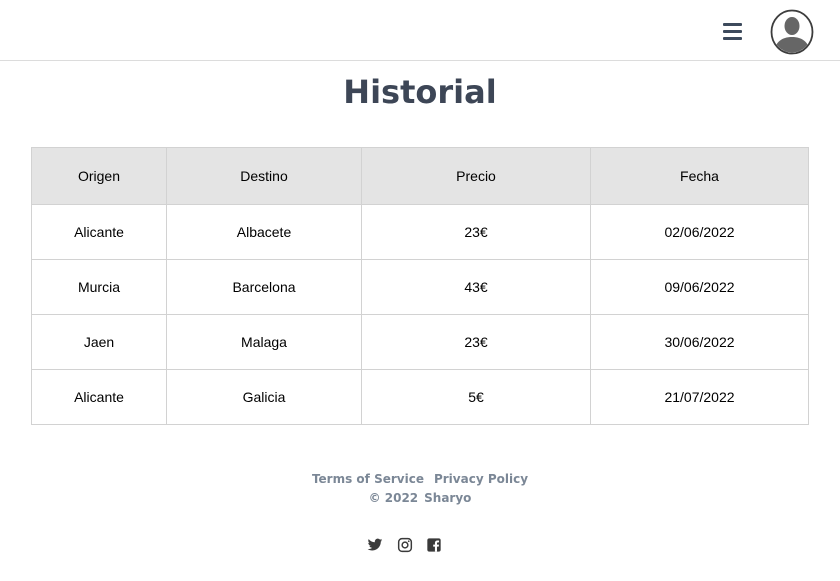 The height and width of the screenshot is (581, 840). What do you see at coordinates (699, 287) in the screenshot?
I see `cell-fecha: 09/06/2022` at bounding box center [699, 287].